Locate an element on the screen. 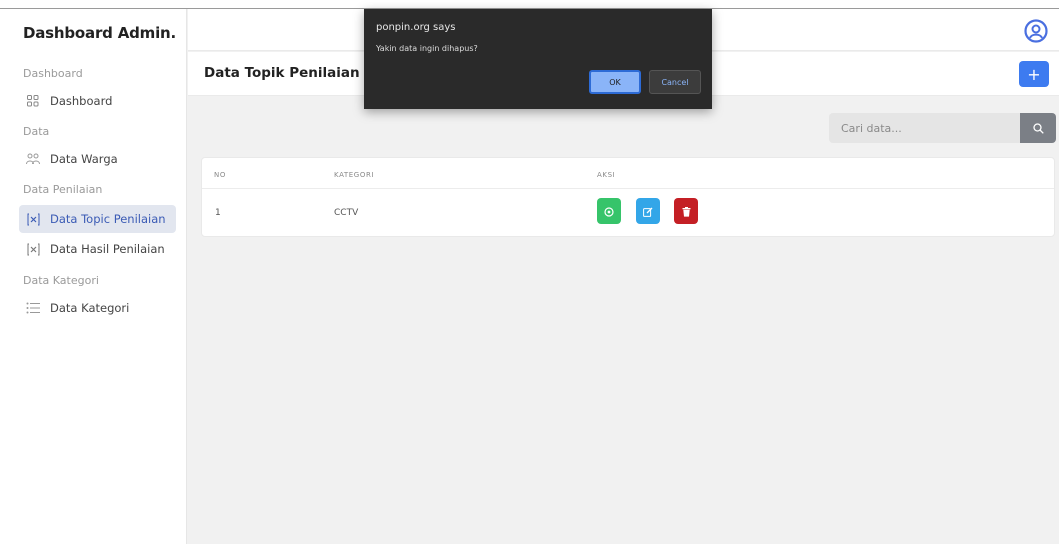 This screenshot has height=544, width=1059. sidebar-section-dashboard: Dashboard is located at coordinates (53, 73).